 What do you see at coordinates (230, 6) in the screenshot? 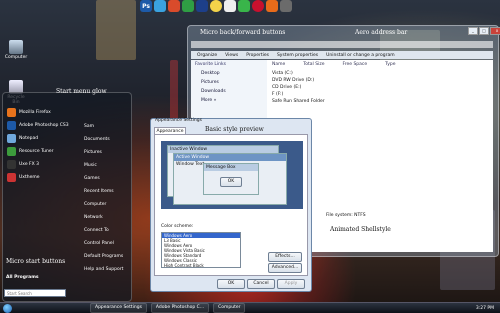
I see `app-icon` at bounding box center [230, 6].